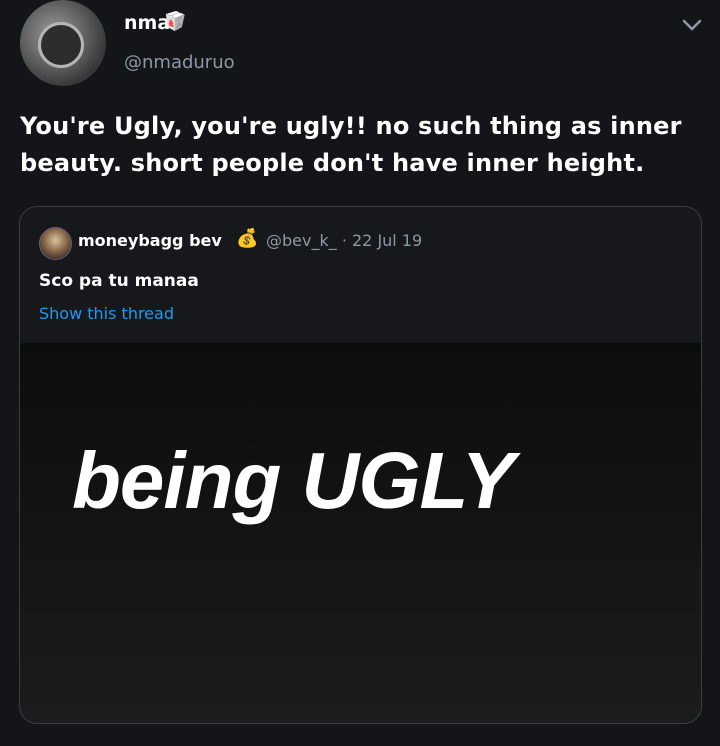 Image resolution: width=720 pixels, height=746 pixels. I want to click on author-avatar, so click(63, 43).